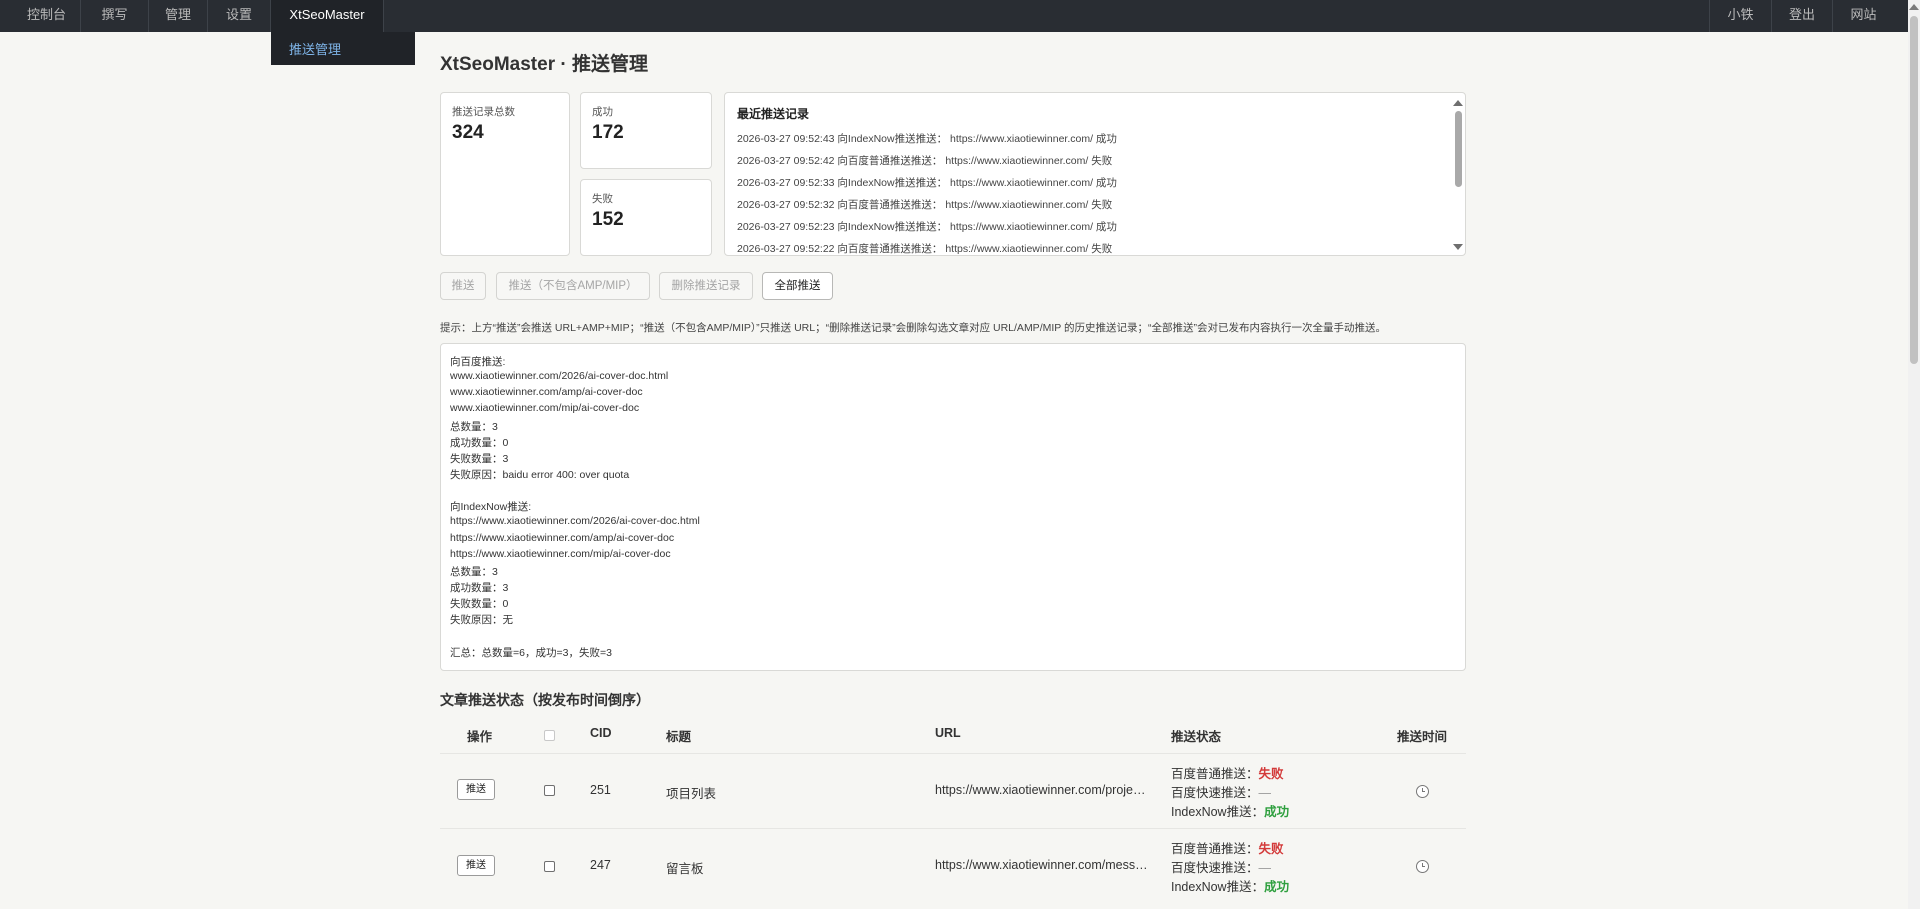 Image resolution: width=1920 pixels, height=909 pixels. What do you see at coordinates (463, 286) in the screenshot?
I see `push-button: 推送` at bounding box center [463, 286].